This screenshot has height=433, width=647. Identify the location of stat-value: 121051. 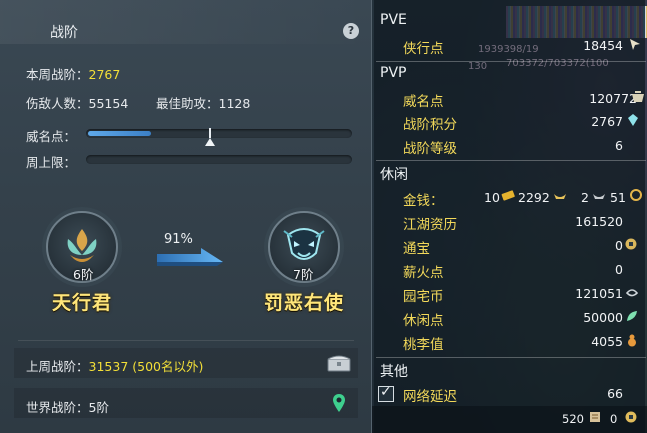
(599, 293).